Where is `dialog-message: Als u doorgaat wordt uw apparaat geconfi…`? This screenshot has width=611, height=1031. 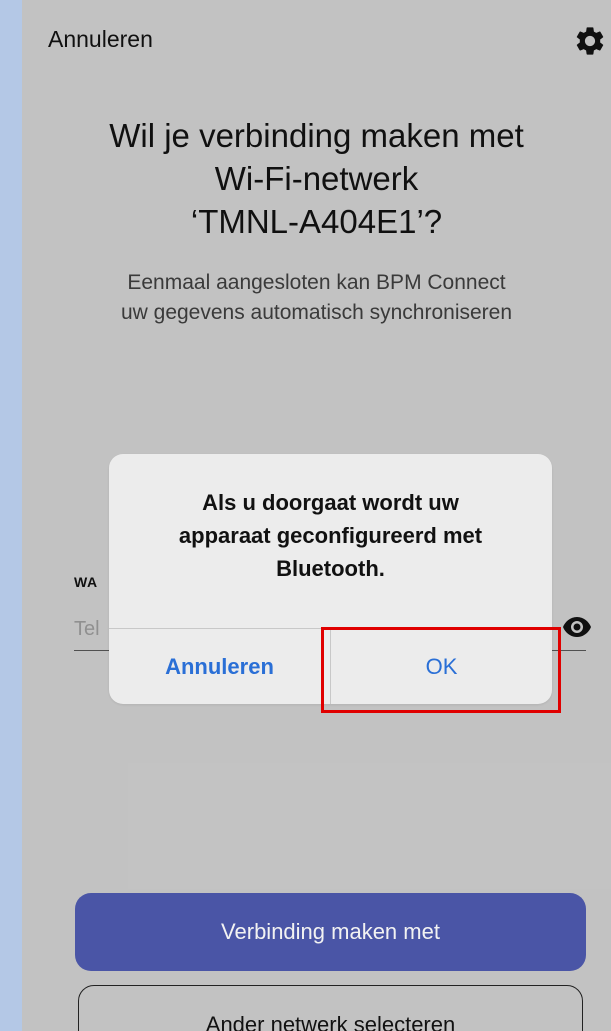 dialog-message: Als u doorgaat wordt uw apparaat geconfi… is located at coordinates (330, 535).